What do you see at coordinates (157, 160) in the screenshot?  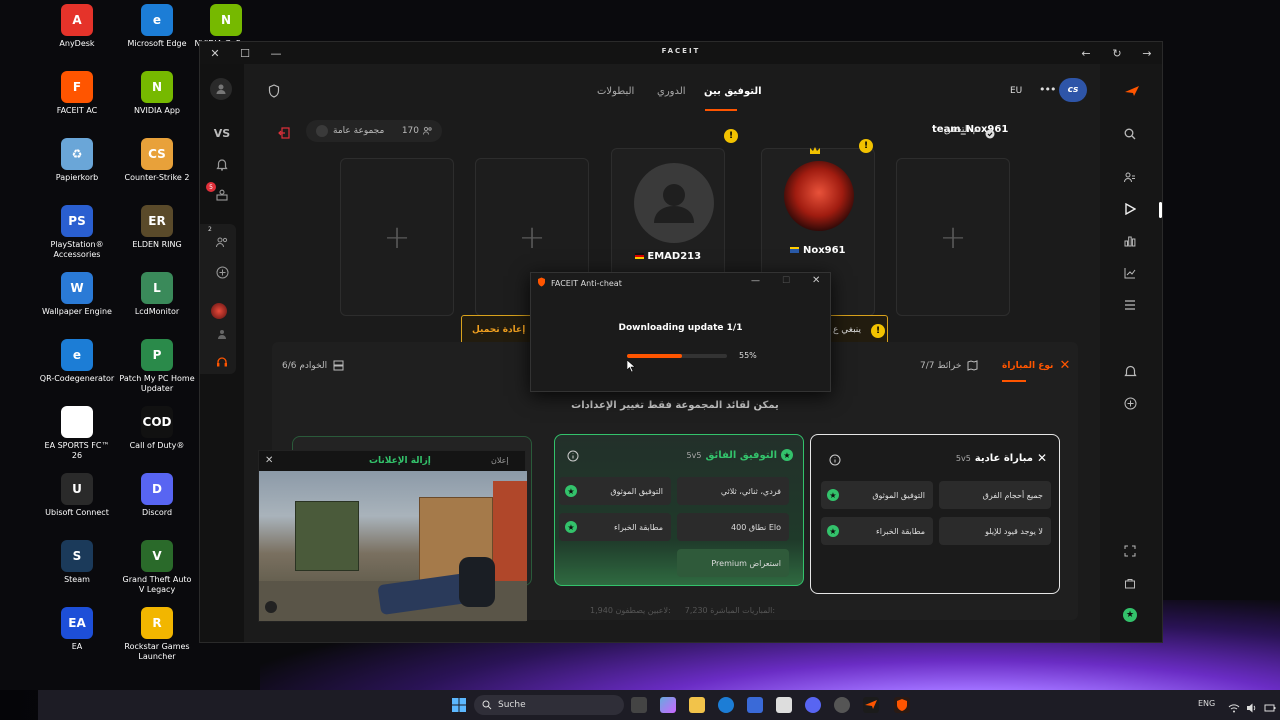 I see `desktop-icon: CS Counter-Strike 2` at bounding box center [157, 160].